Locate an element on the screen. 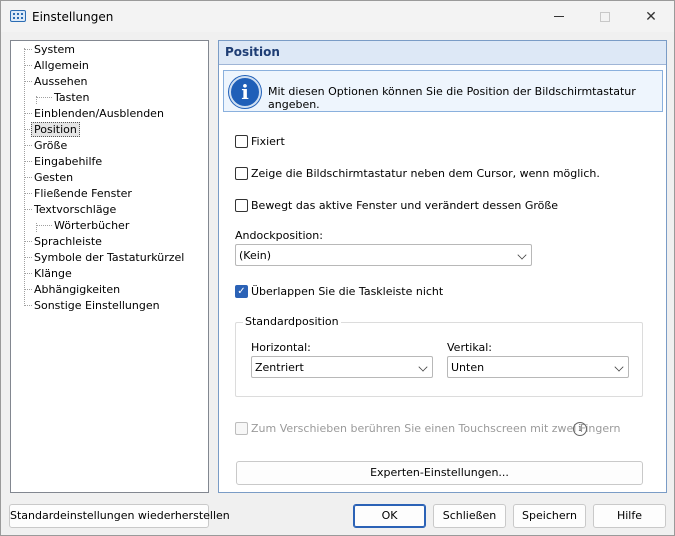 The height and width of the screenshot is (536, 675). info-icon: i is located at coordinates (245, 92).